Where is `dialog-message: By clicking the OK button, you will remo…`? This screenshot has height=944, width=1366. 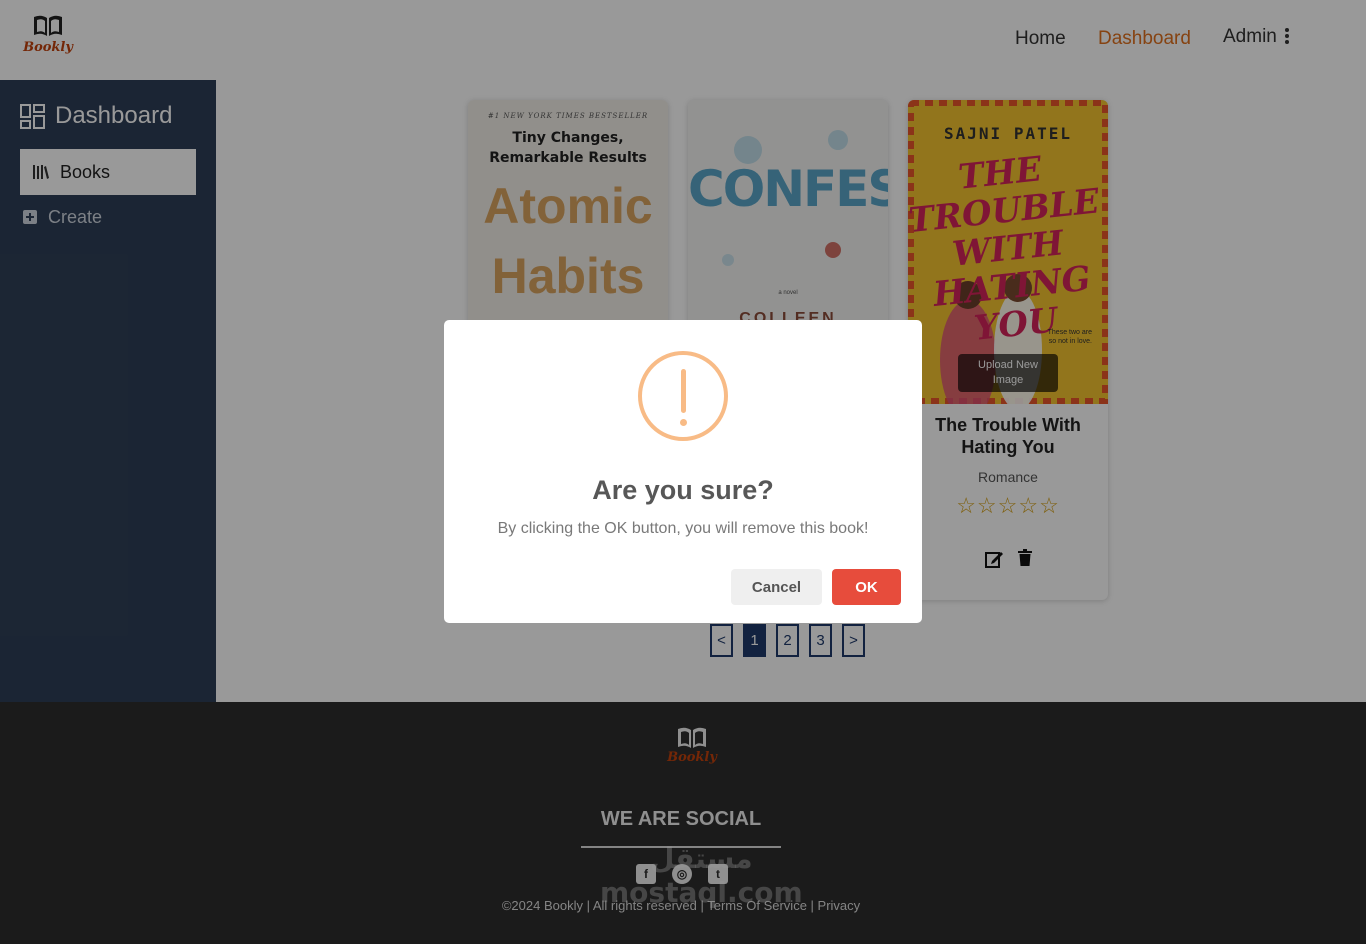 dialog-message: By clicking the OK button, you will remo… is located at coordinates (683, 528).